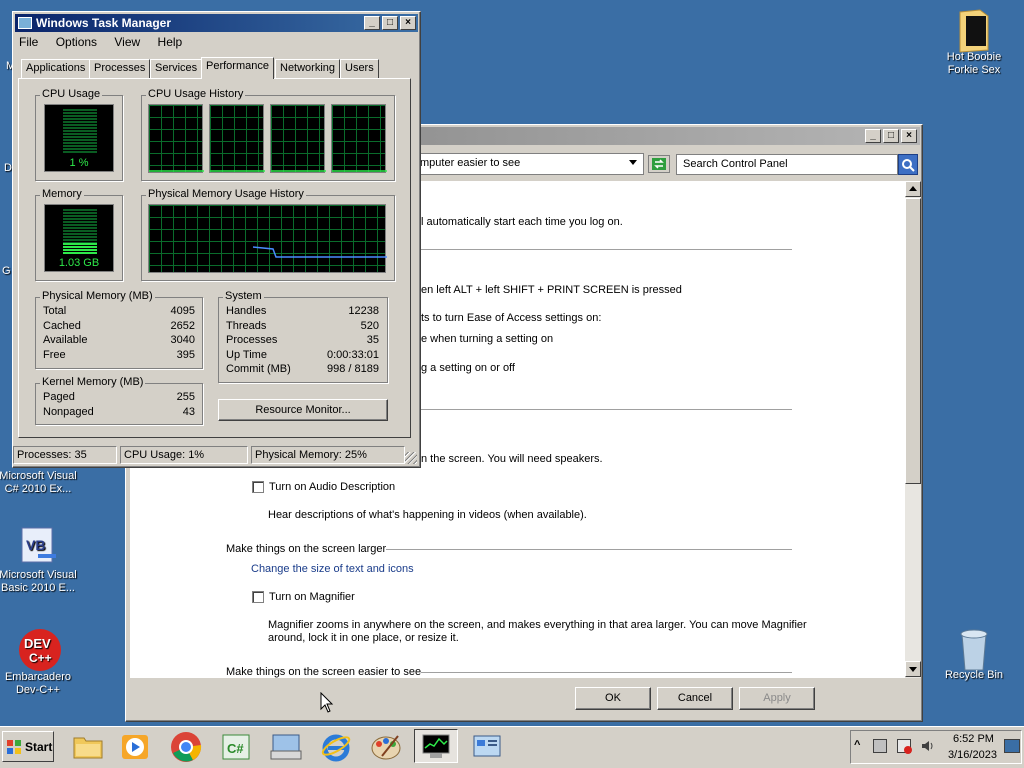 Image resolution: width=1024 pixels, height=768 pixels. I want to click on audio-description-checkbox, so click(258, 487).